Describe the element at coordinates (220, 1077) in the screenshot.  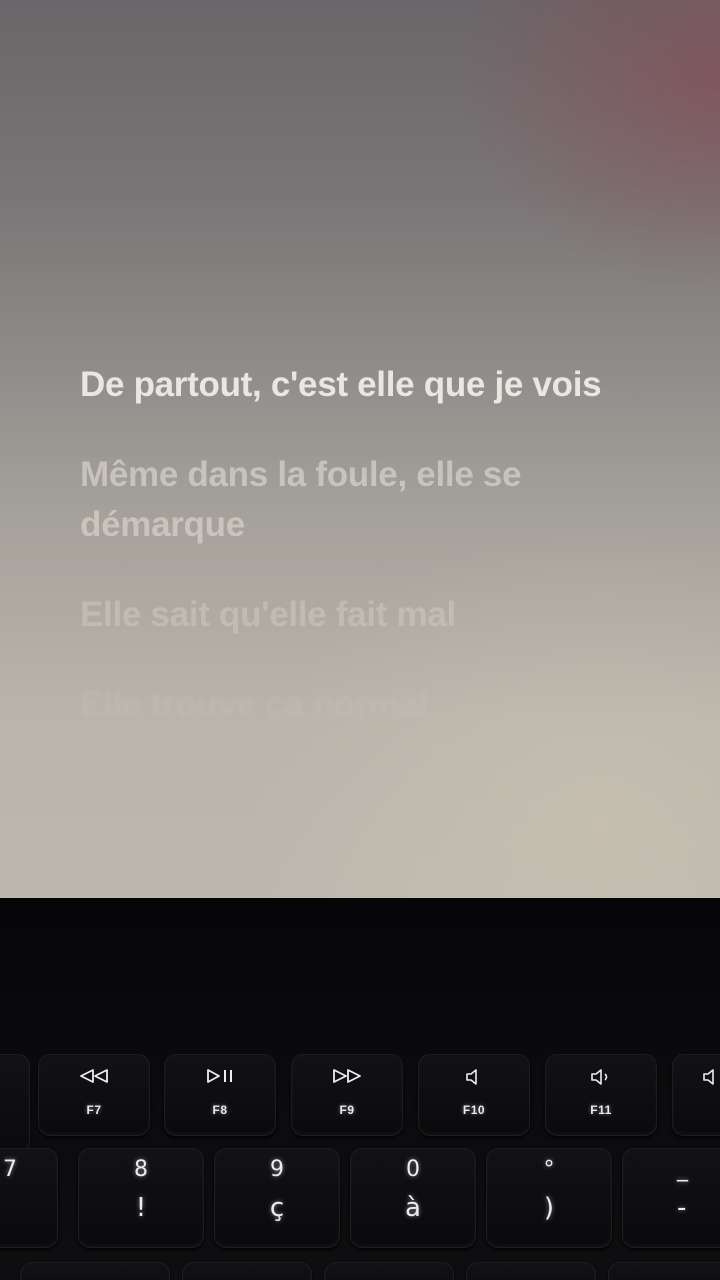
I see `play-pause-icon` at that location.